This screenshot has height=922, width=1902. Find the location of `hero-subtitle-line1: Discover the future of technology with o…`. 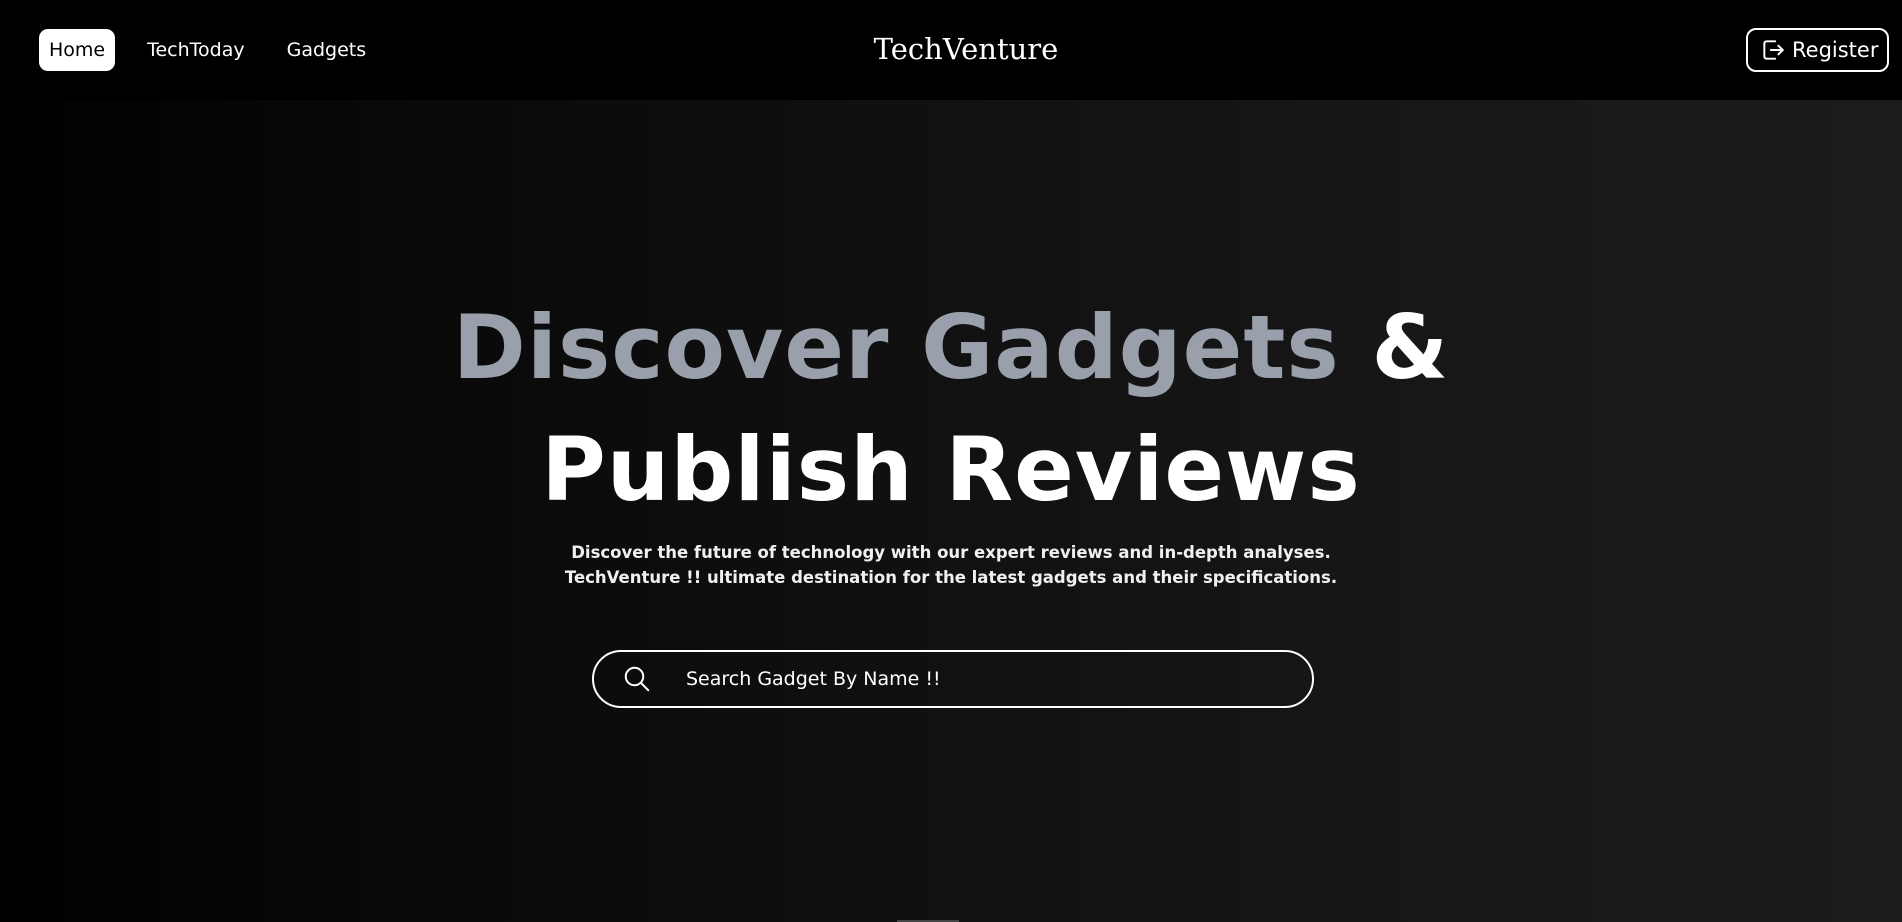

hero-subtitle-line1: Discover the future of technology with o… is located at coordinates (951, 552).